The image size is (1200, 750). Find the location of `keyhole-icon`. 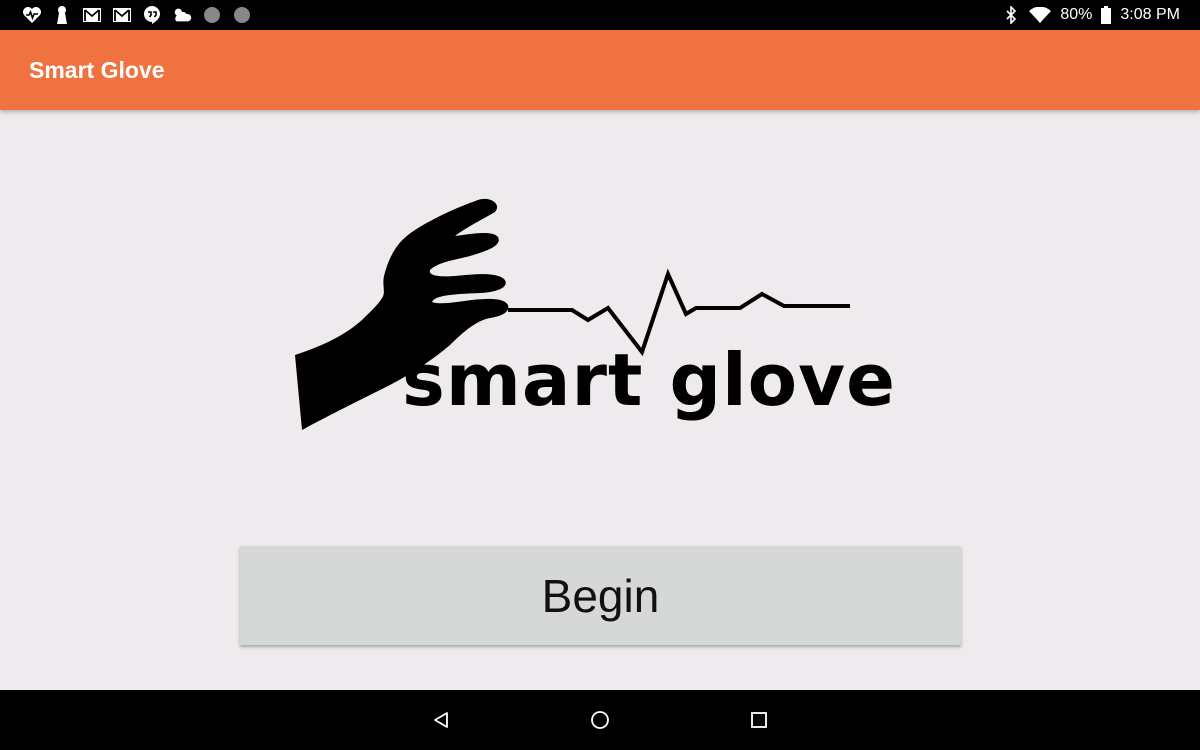

keyhole-icon is located at coordinates (62, 15).